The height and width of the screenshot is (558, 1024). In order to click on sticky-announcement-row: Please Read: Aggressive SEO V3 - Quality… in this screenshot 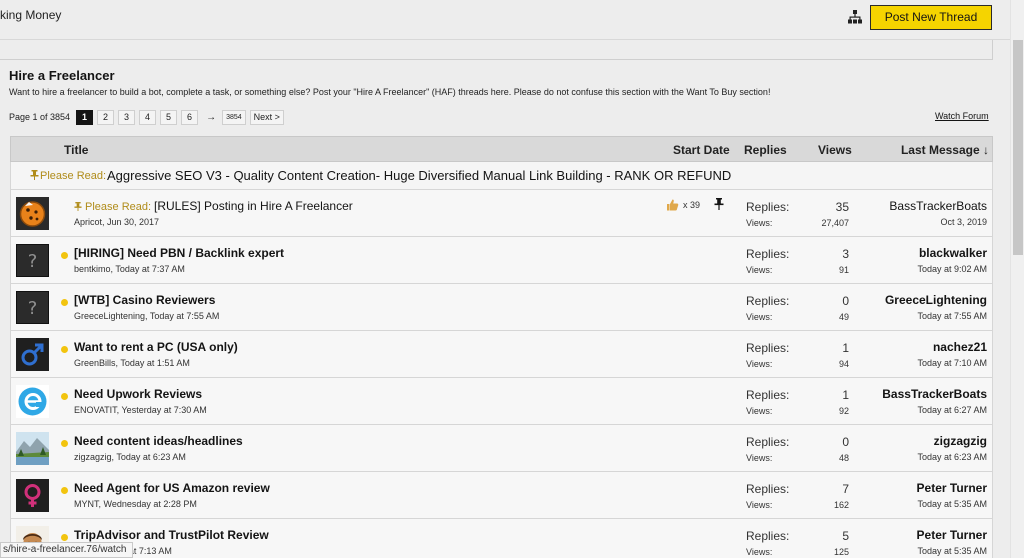, I will do `click(501, 176)`.